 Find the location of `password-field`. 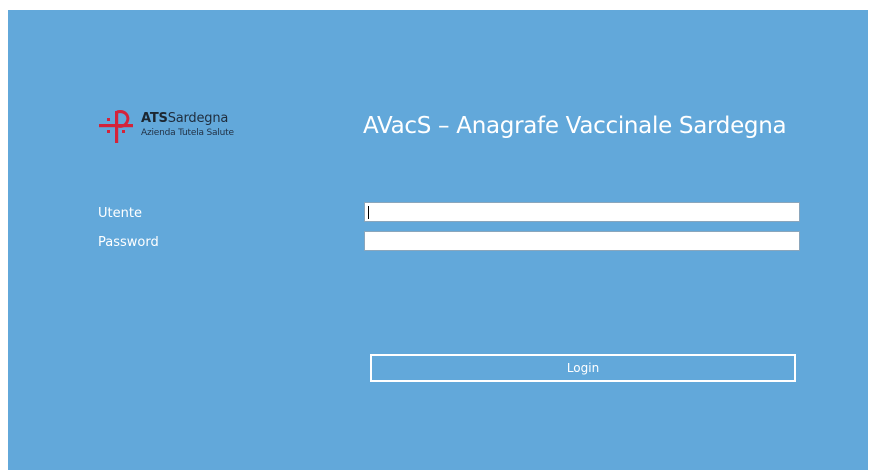

password-field is located at coordinates (582, 241).